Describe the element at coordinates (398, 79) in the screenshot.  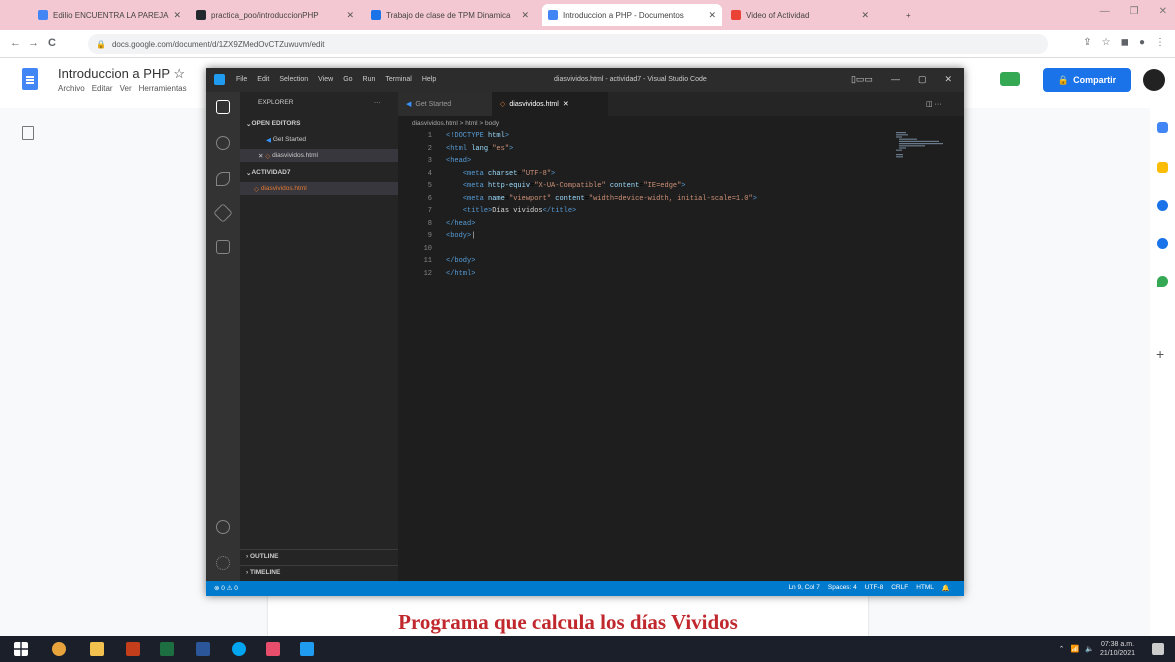
I see `vscode-menu-item: Terminal` at that location.